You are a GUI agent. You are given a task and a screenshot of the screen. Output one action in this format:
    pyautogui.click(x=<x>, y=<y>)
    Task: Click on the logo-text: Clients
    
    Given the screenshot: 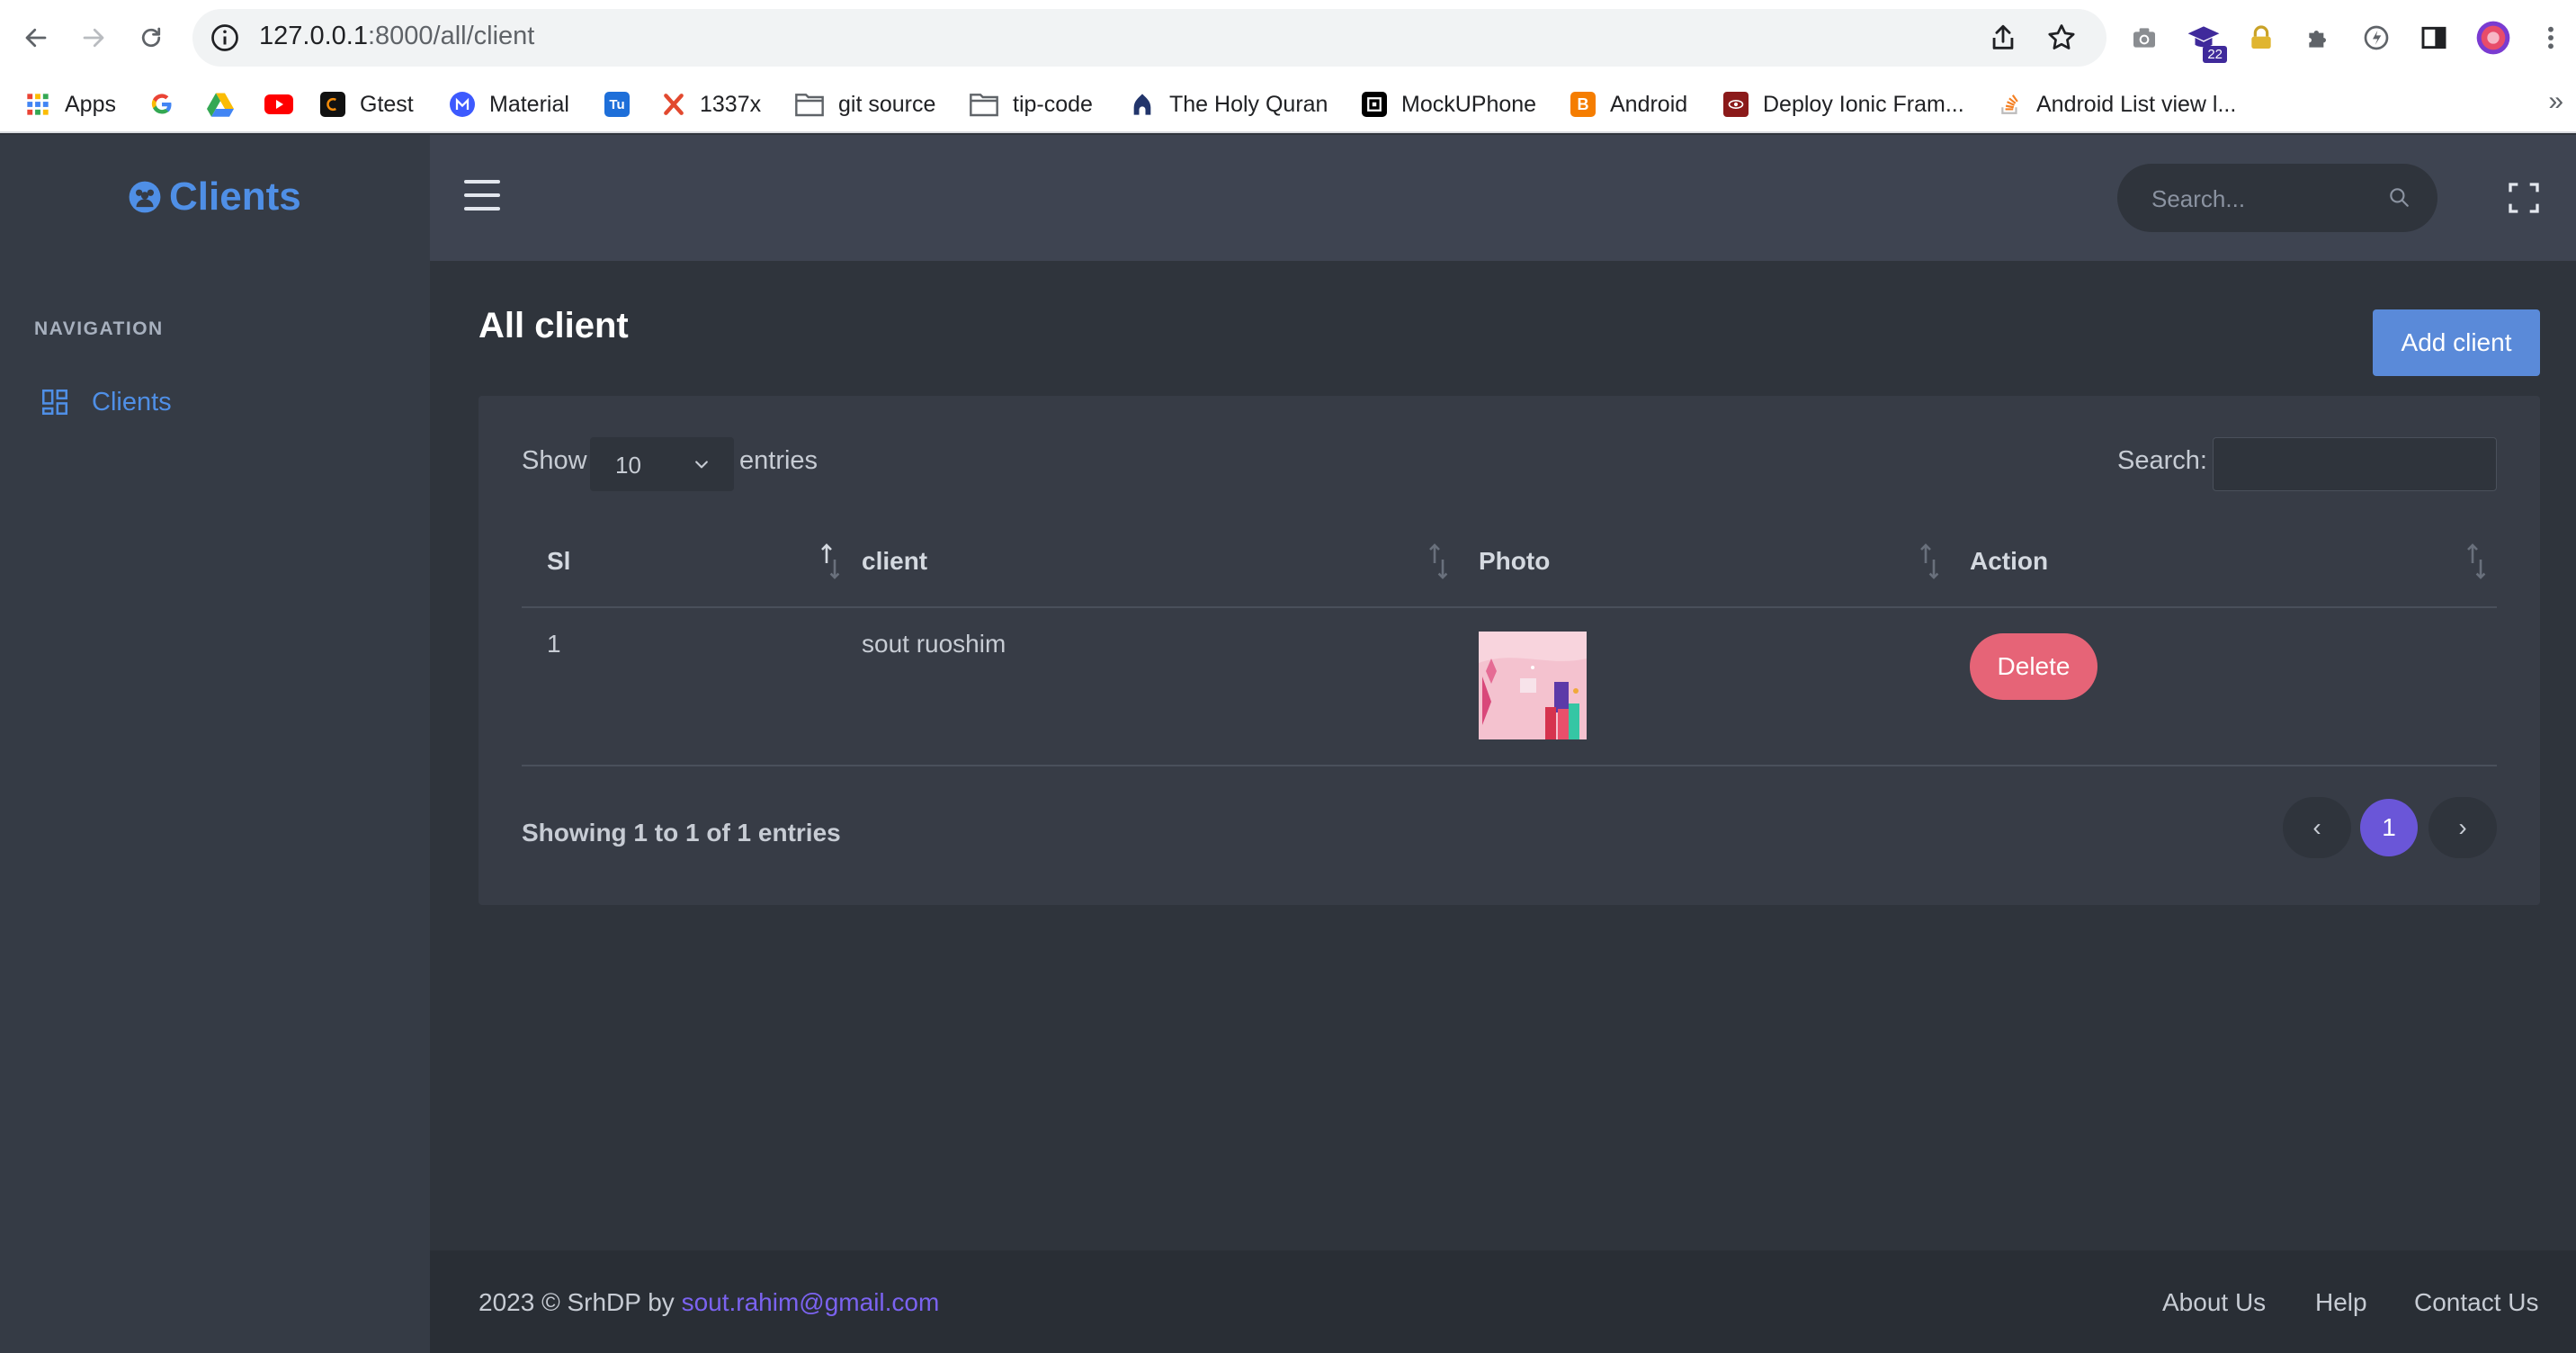 What is the action you would take?
    pyautogui.click(x=235, y=197)
    